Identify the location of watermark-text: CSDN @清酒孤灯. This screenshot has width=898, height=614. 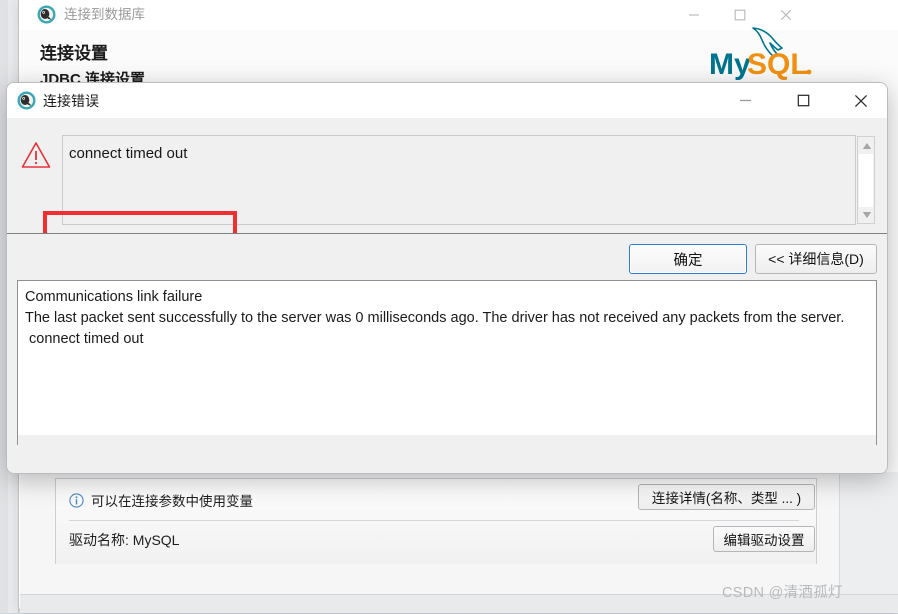
(782, 593).